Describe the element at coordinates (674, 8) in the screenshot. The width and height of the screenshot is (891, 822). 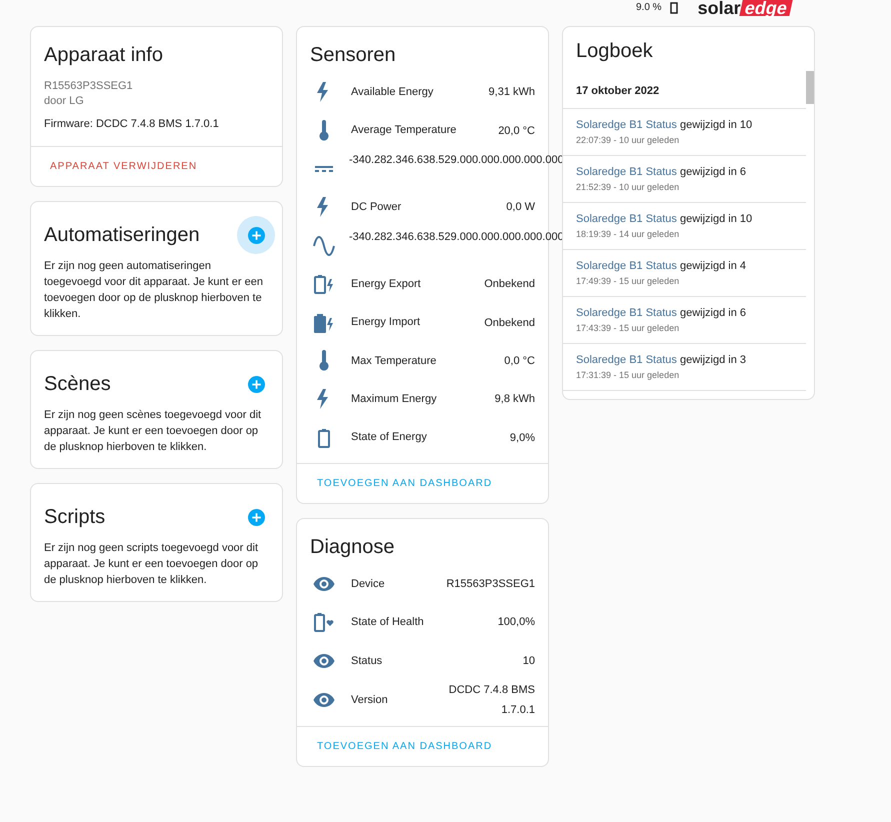
I see `battery-icon` at that location.